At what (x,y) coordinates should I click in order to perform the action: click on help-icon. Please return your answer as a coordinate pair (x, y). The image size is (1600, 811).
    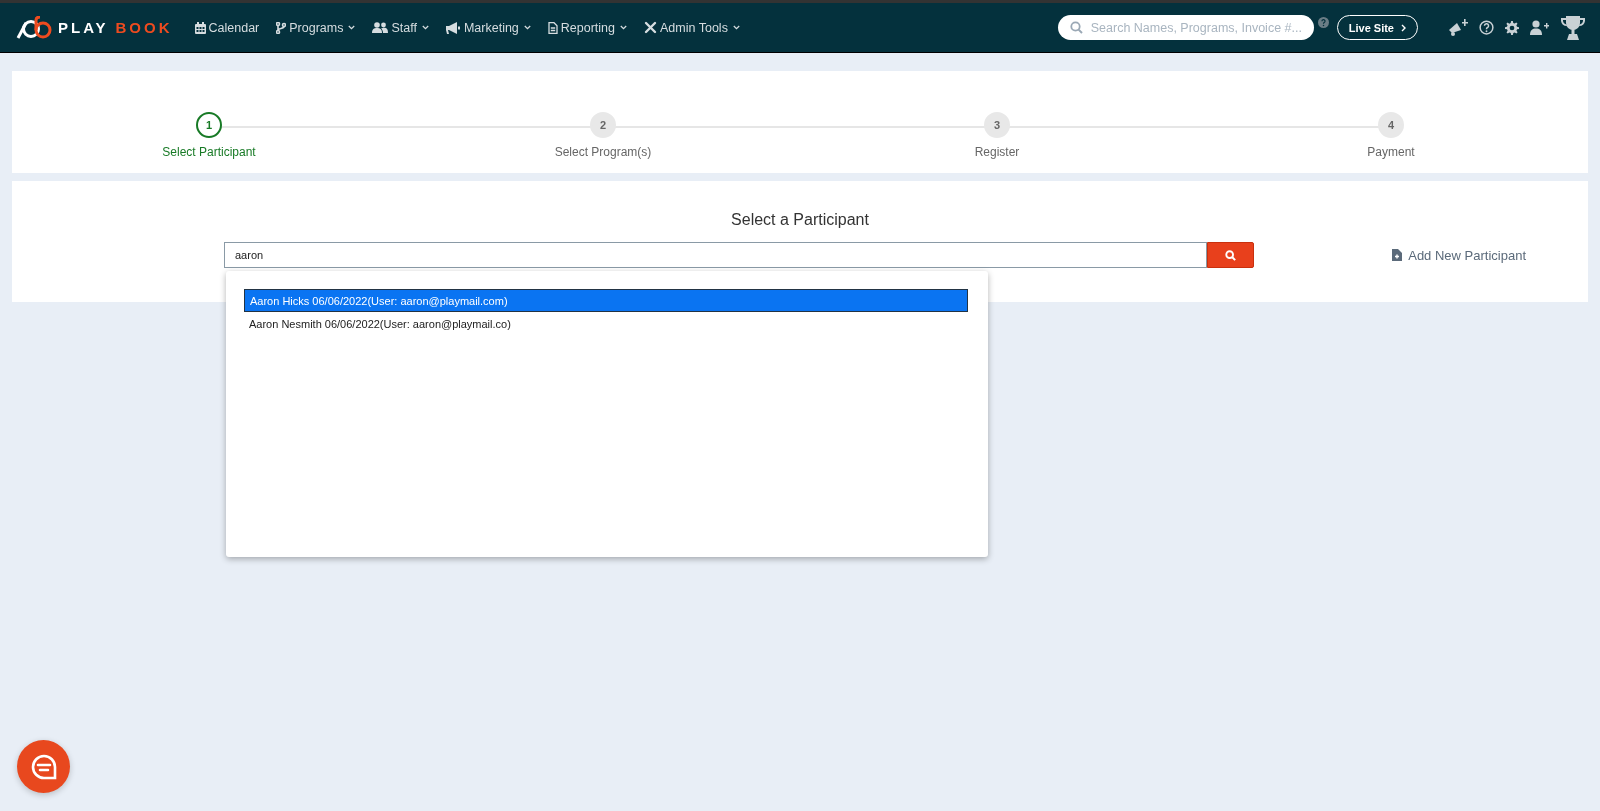
    Looking at the image, I should click on (1486, 27).